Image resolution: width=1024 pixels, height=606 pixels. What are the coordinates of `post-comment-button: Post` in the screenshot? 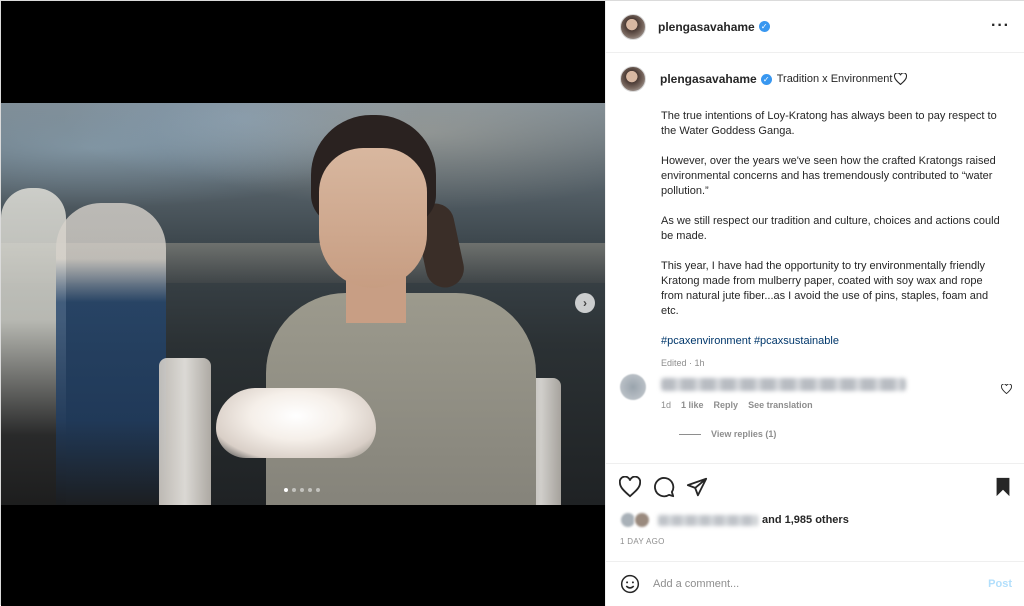 It's located at (1000, 584).